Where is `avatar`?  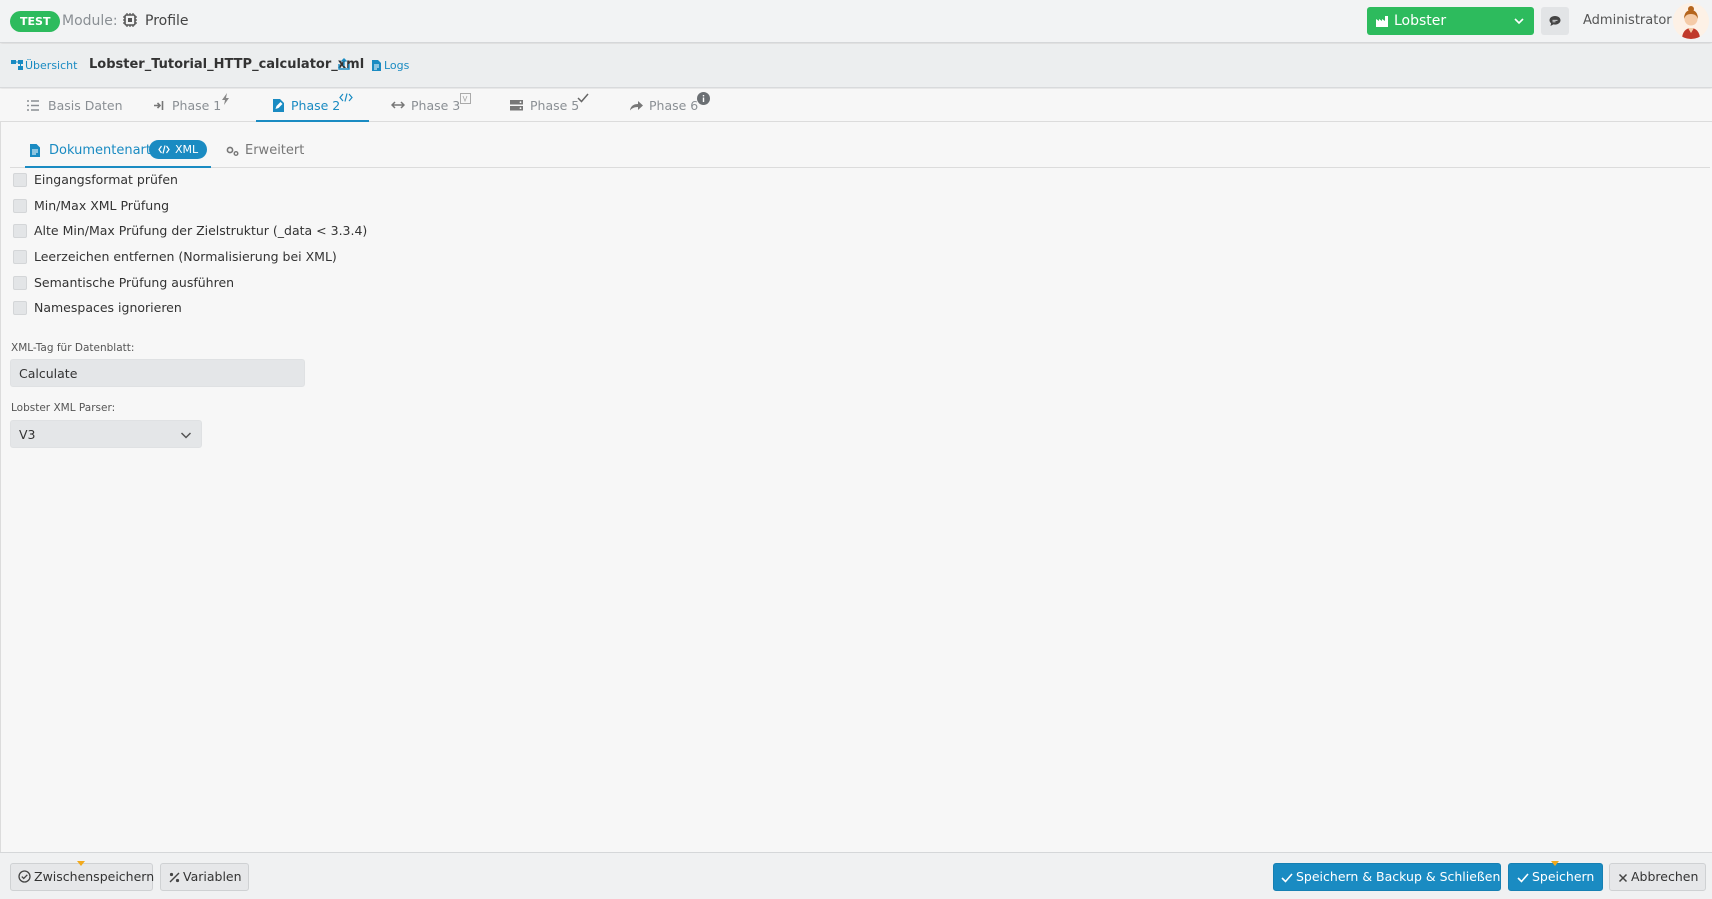
avatar is located at coordinates (1691, 21).